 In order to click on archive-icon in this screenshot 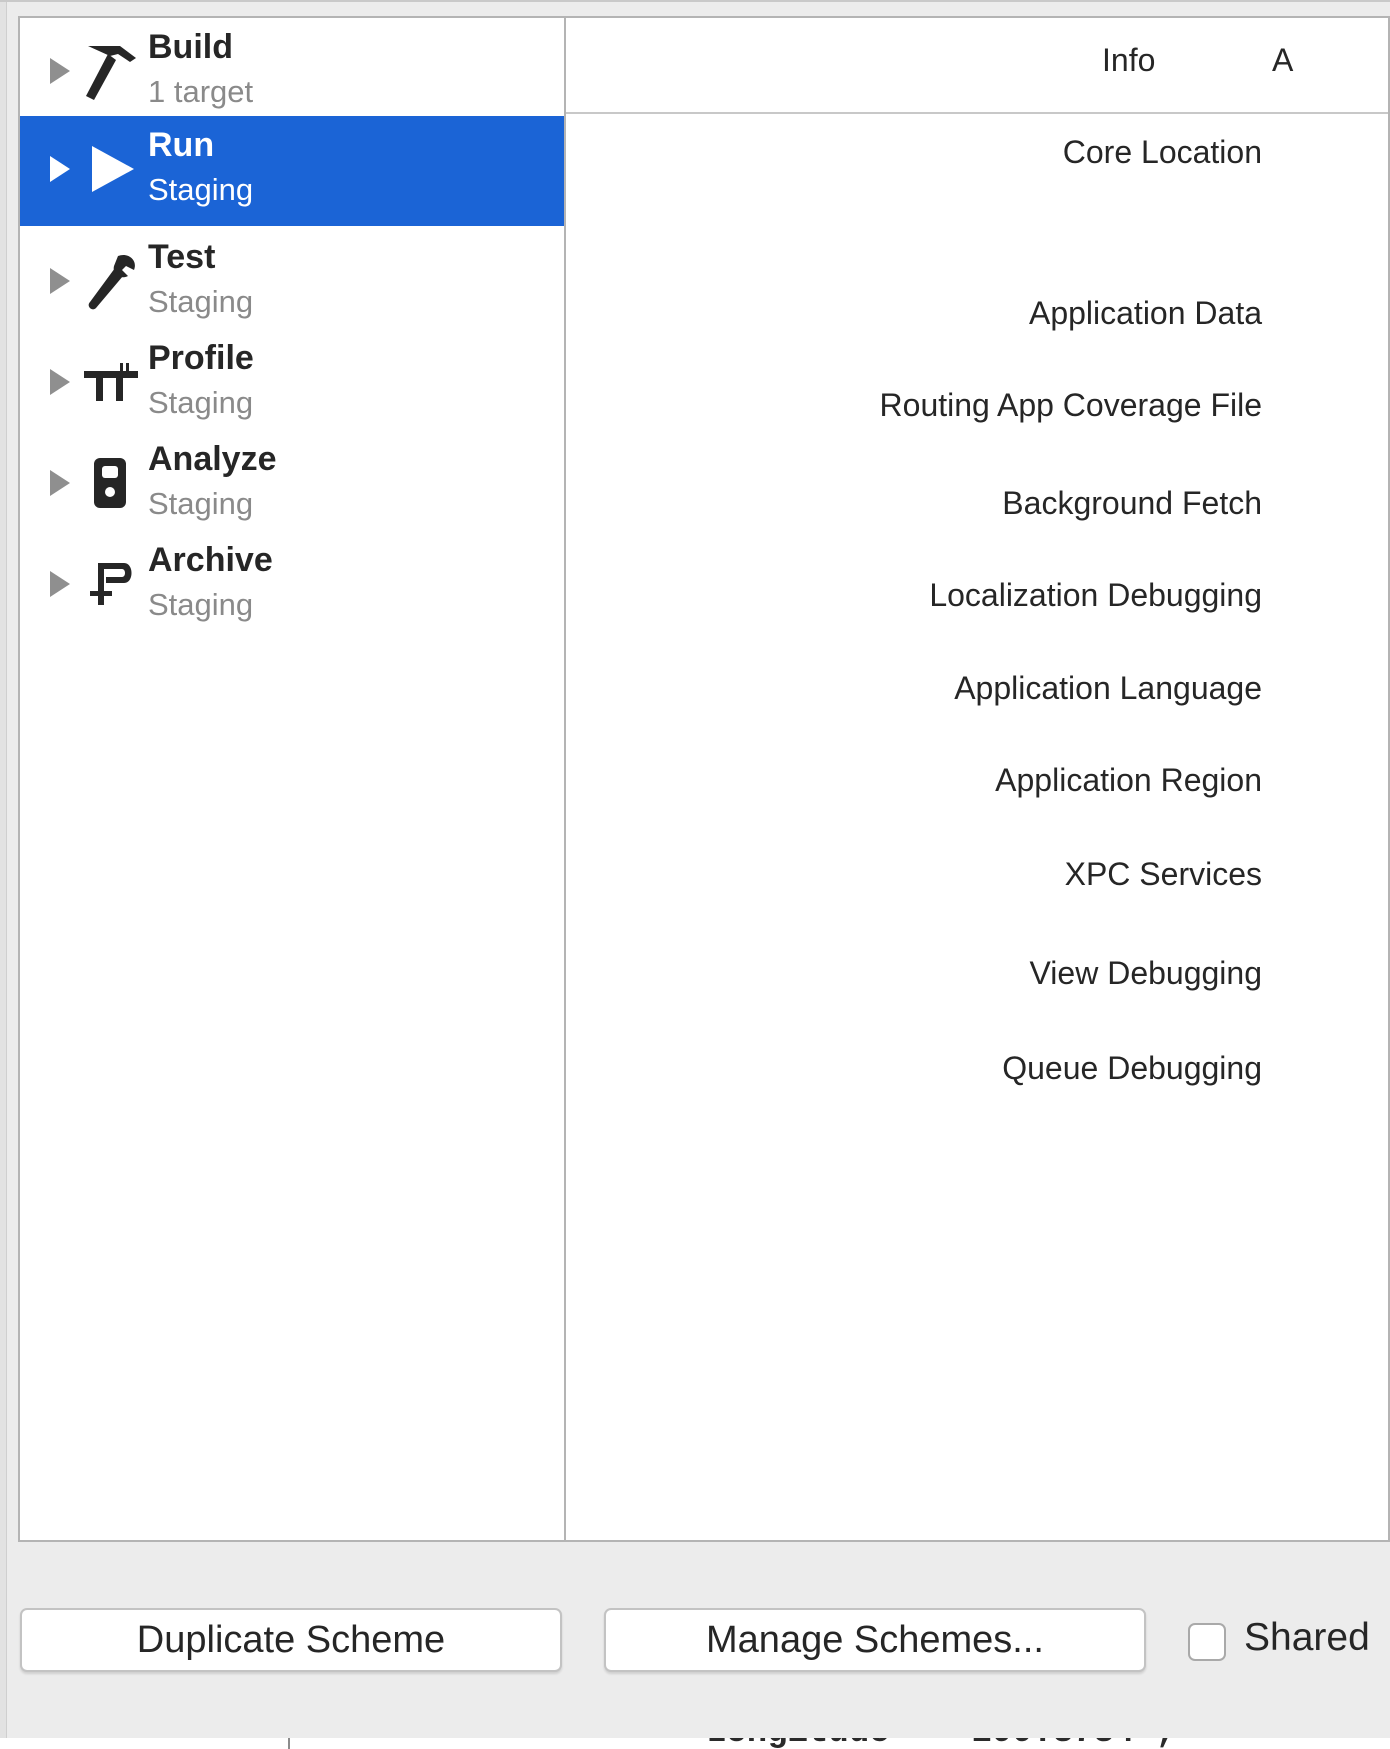, I will do `click(112, 584)`.